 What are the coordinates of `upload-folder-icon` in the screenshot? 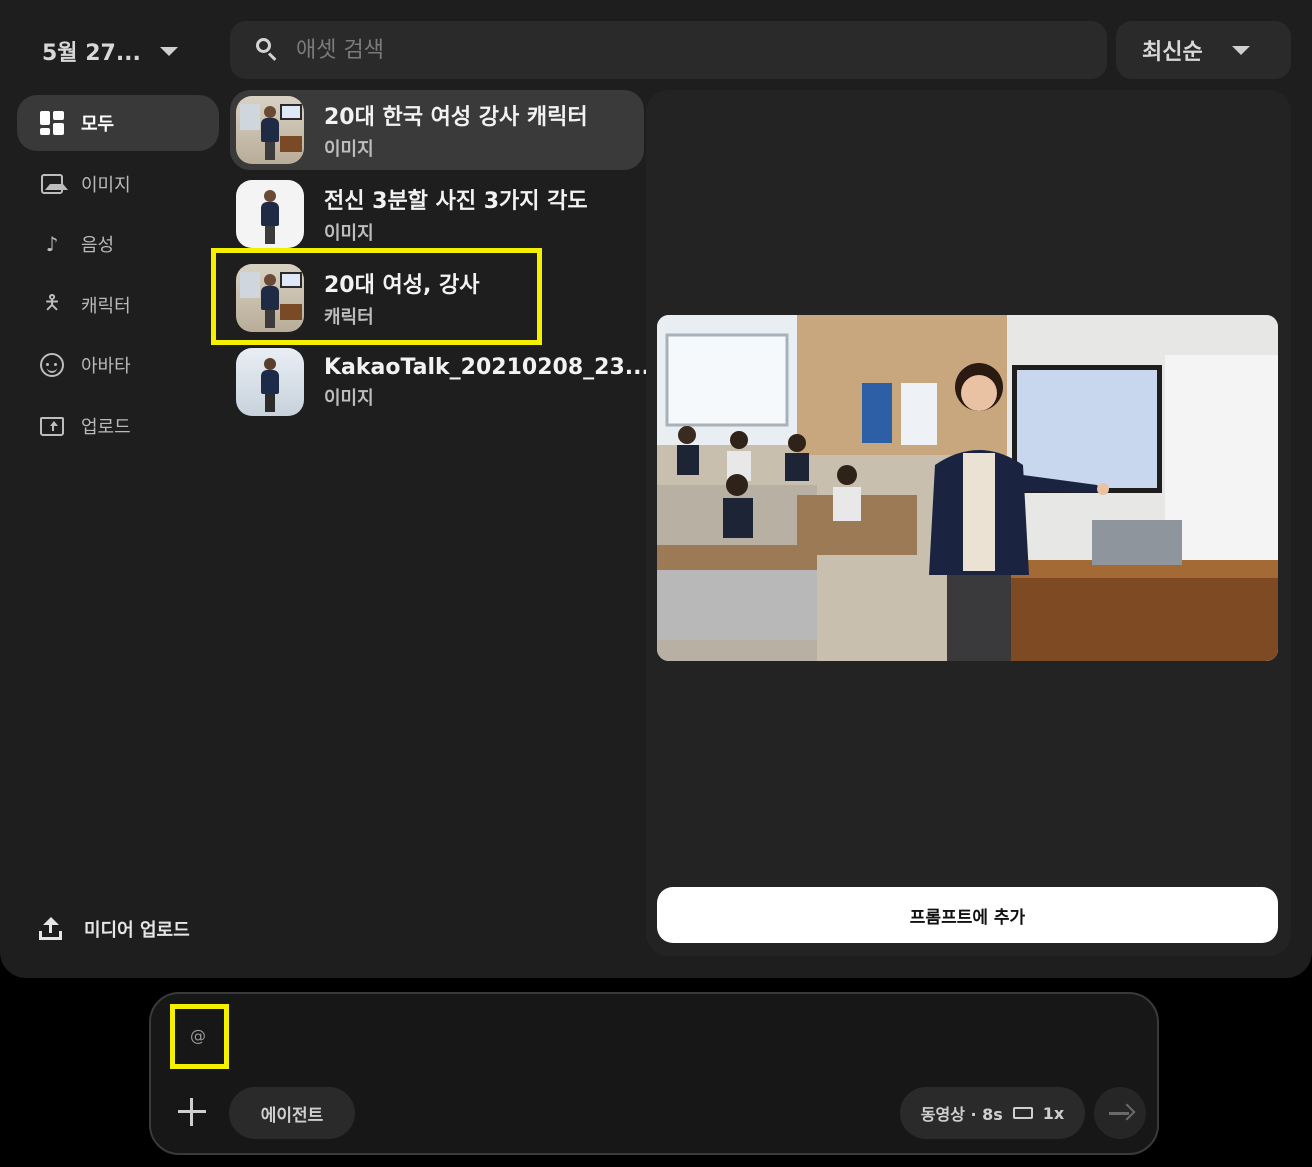 It's located at (52, 426).